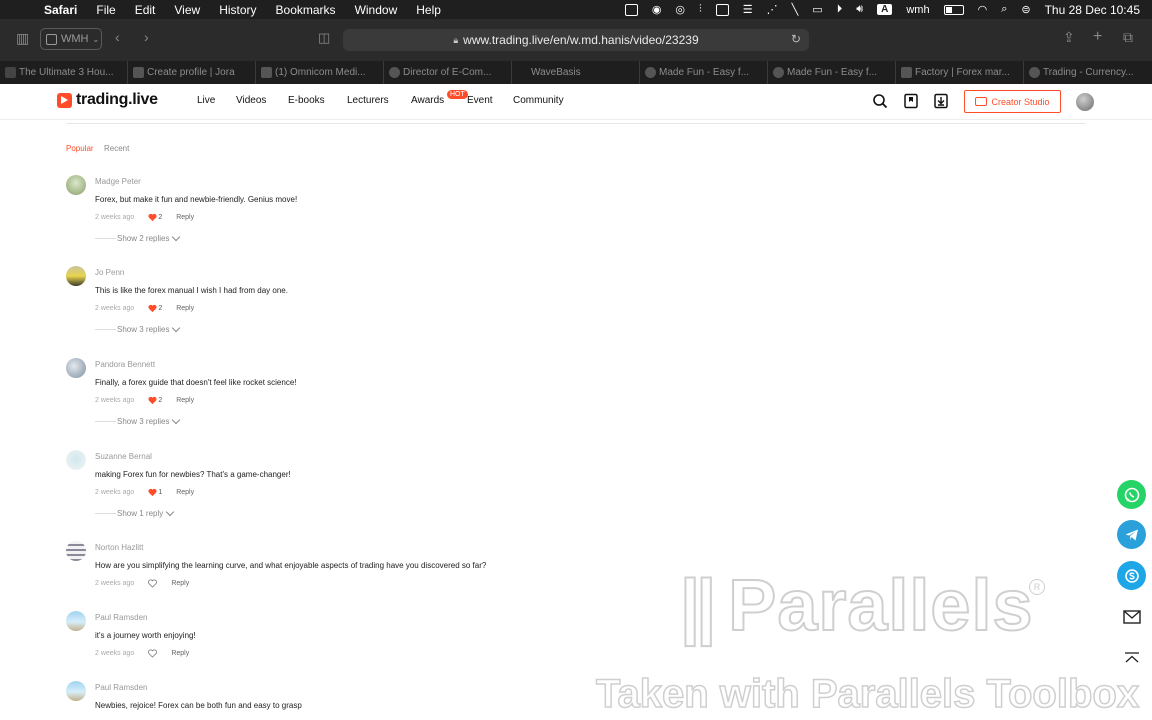  I want to click on play-icon: ⏵, so click(840, 9).